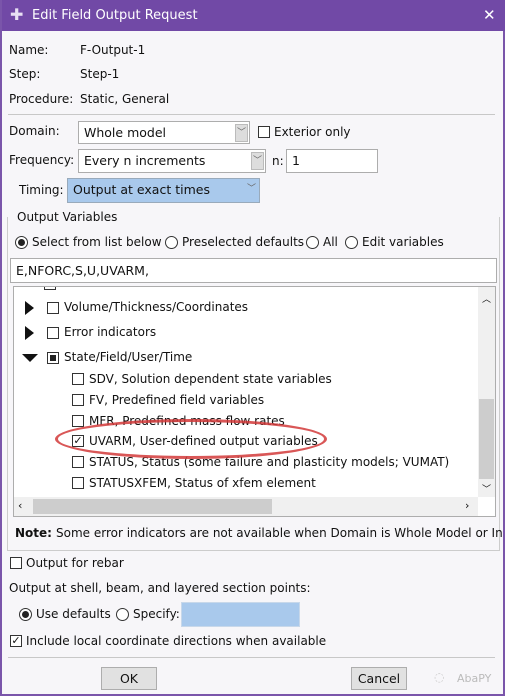 This screenshot has width=505, height=696. What do you see at coordinates (486, 488) in the screenshot?
I see `scroll-down-icon: ﹀` at bounding box center [486, 488].